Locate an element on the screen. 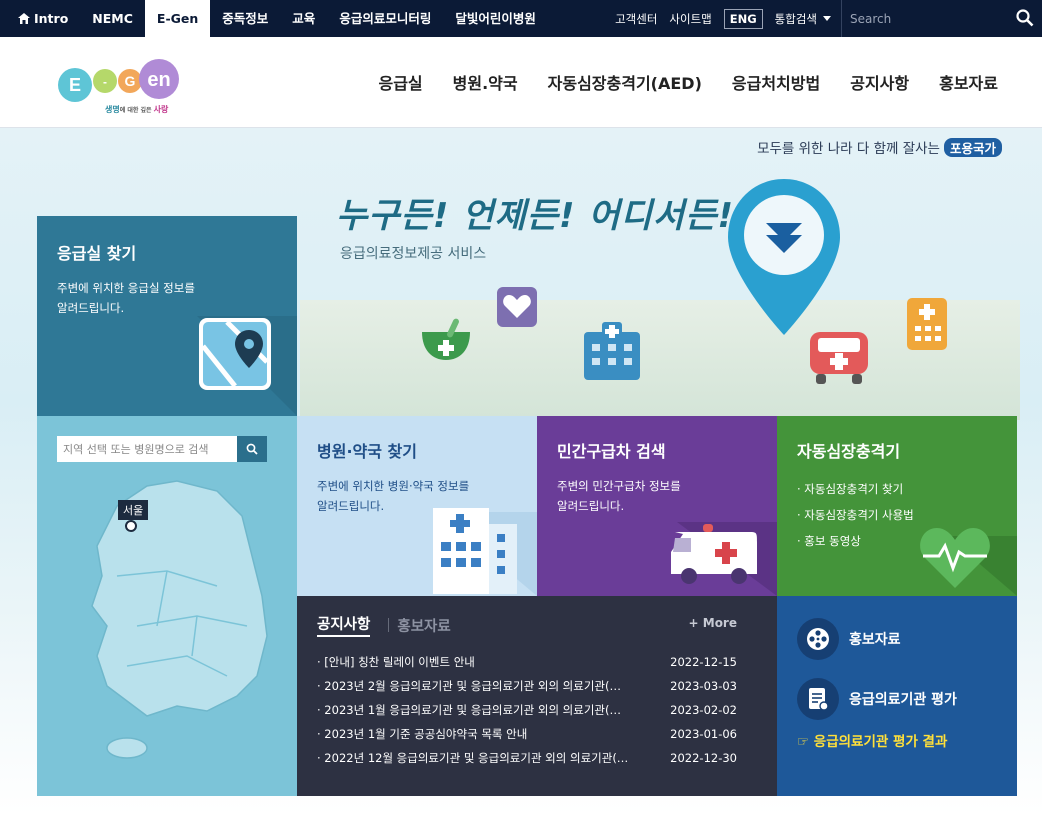 Image resolution: width=1042 pixels, height=814 pixels. chevron-down-icon is located at coordinates (827, 18).